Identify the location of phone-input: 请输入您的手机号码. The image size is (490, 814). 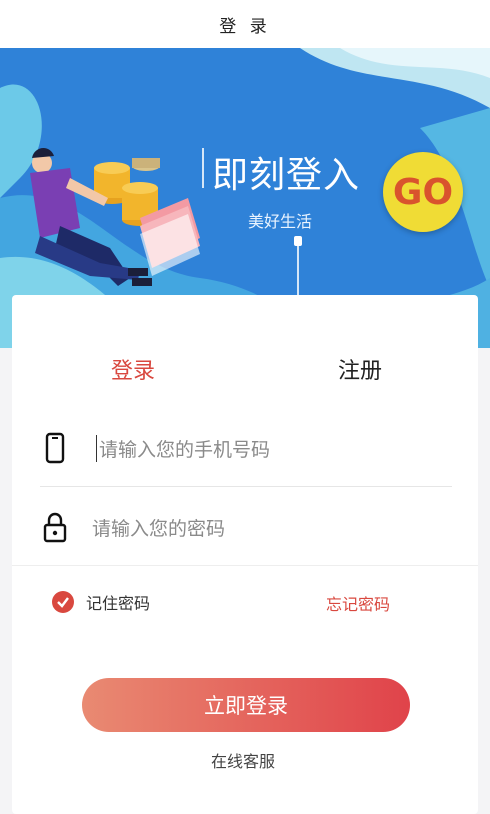
(274, 448).